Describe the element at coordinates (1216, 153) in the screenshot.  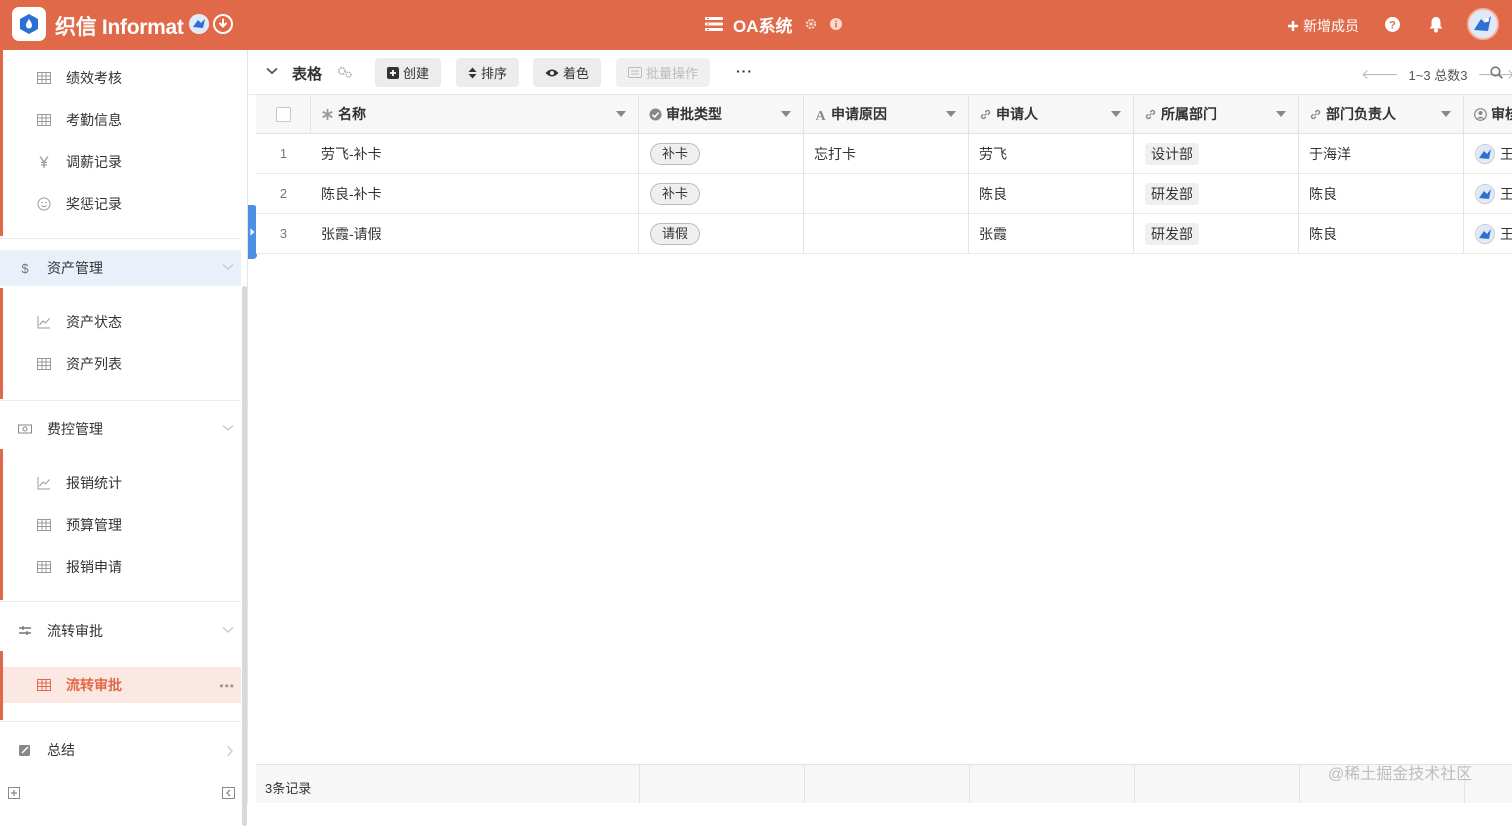
I see `cell-department: 设计部` at that location.